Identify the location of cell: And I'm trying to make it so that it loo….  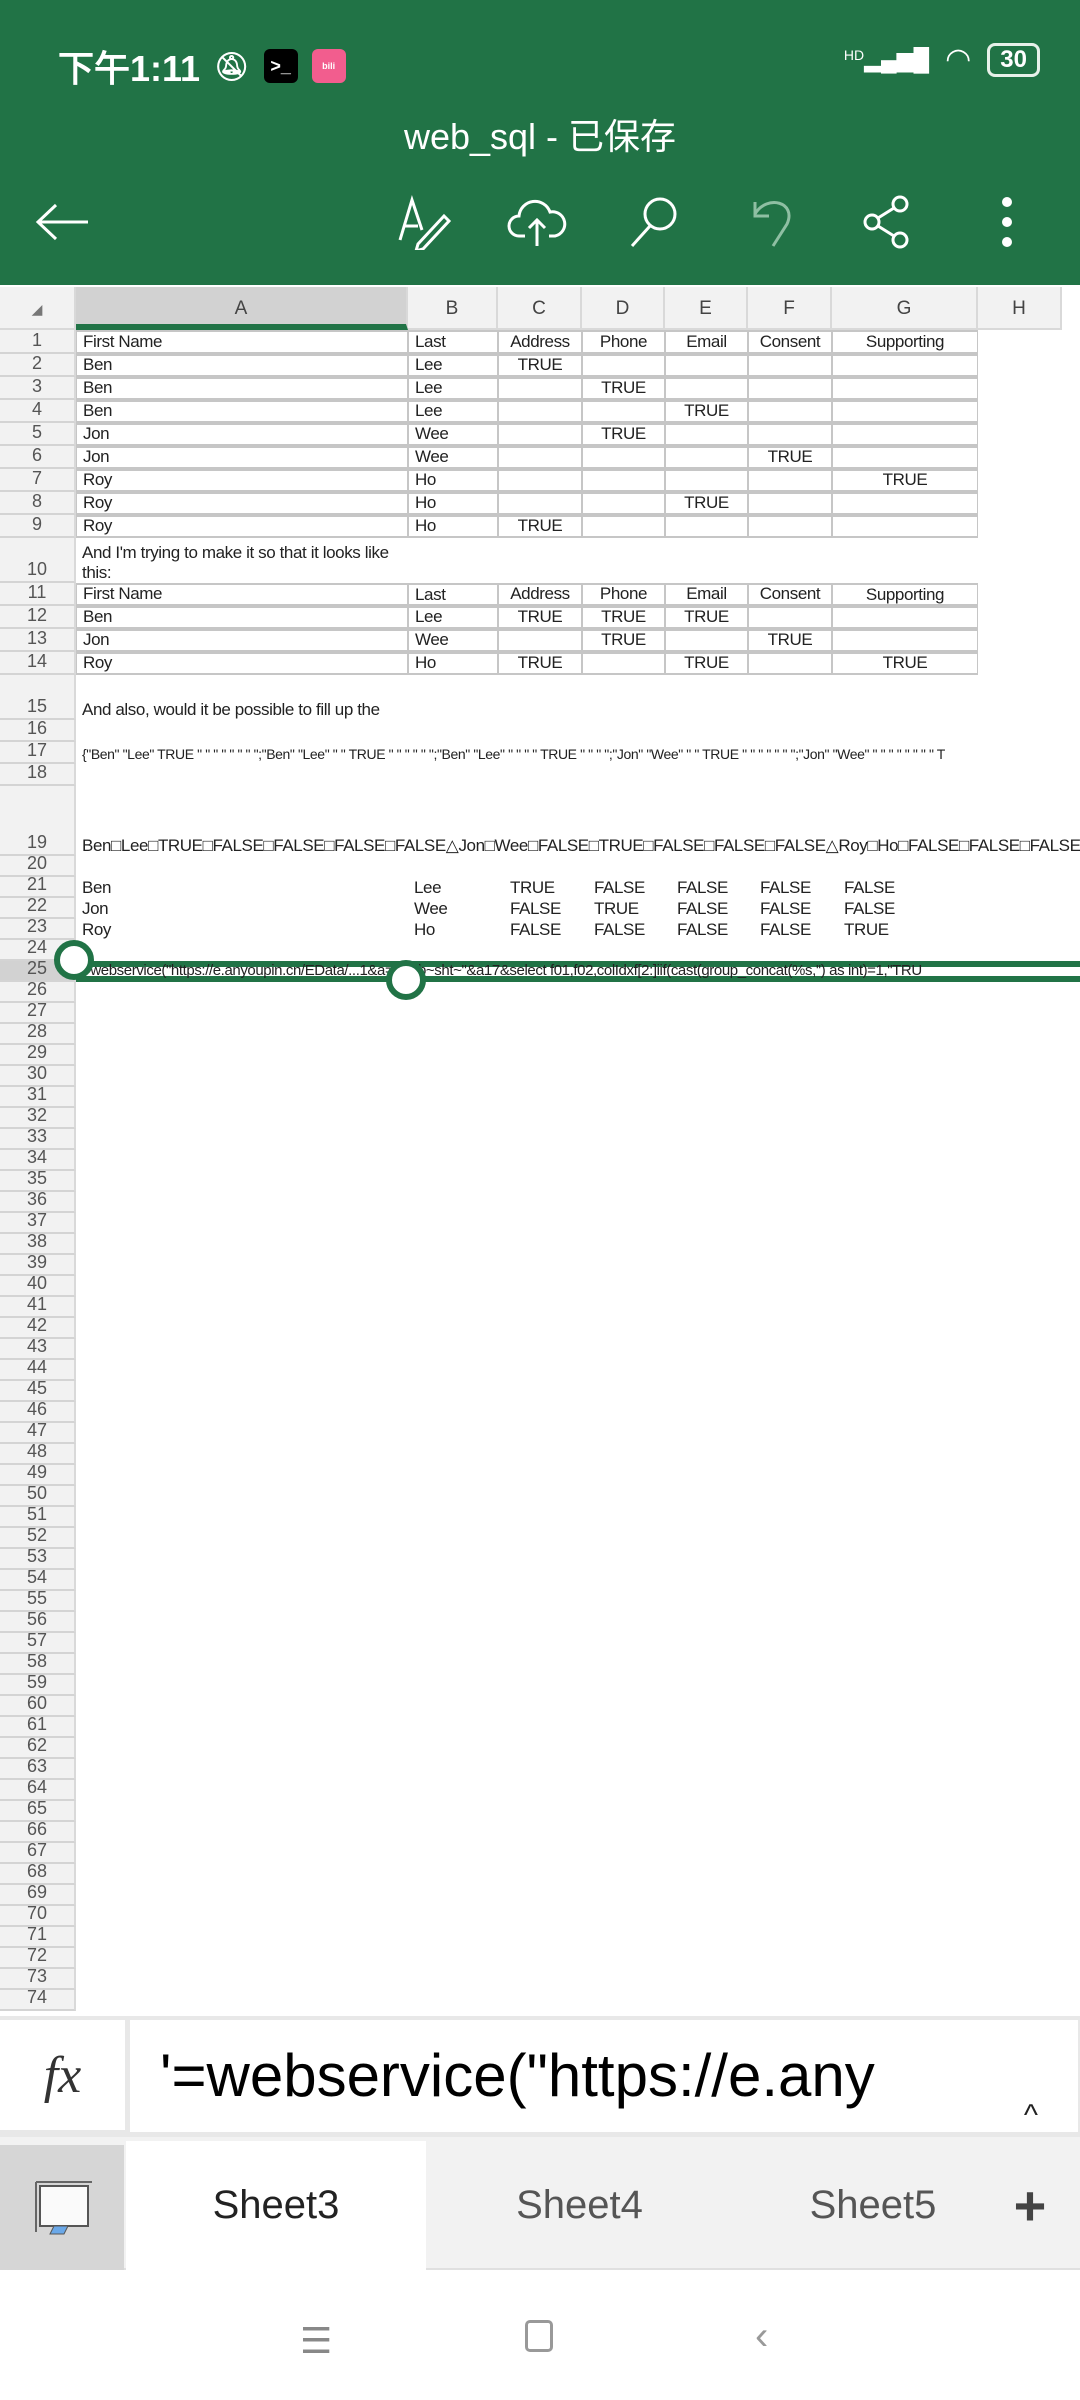
(242, 560).